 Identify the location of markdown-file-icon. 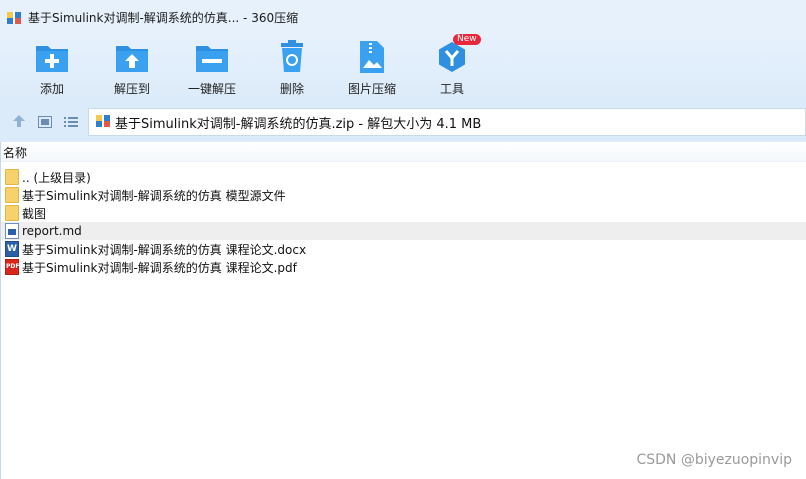
(12, 231).